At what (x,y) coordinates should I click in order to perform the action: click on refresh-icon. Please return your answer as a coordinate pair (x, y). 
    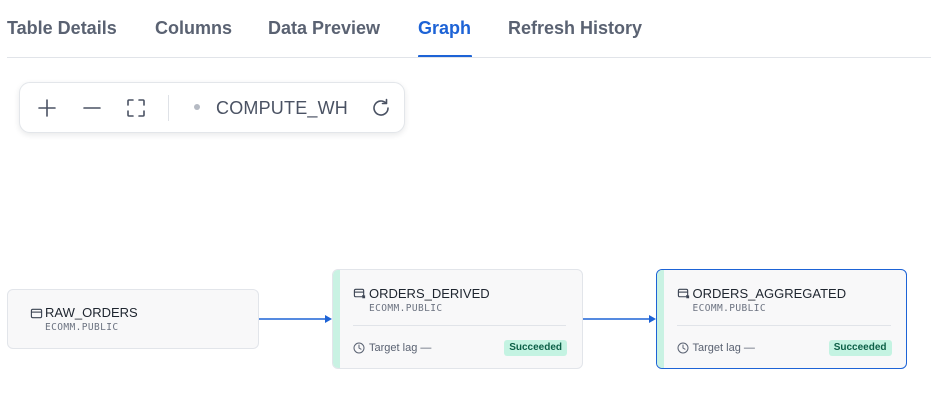
    Looking at the image, I should click on (381, 107).